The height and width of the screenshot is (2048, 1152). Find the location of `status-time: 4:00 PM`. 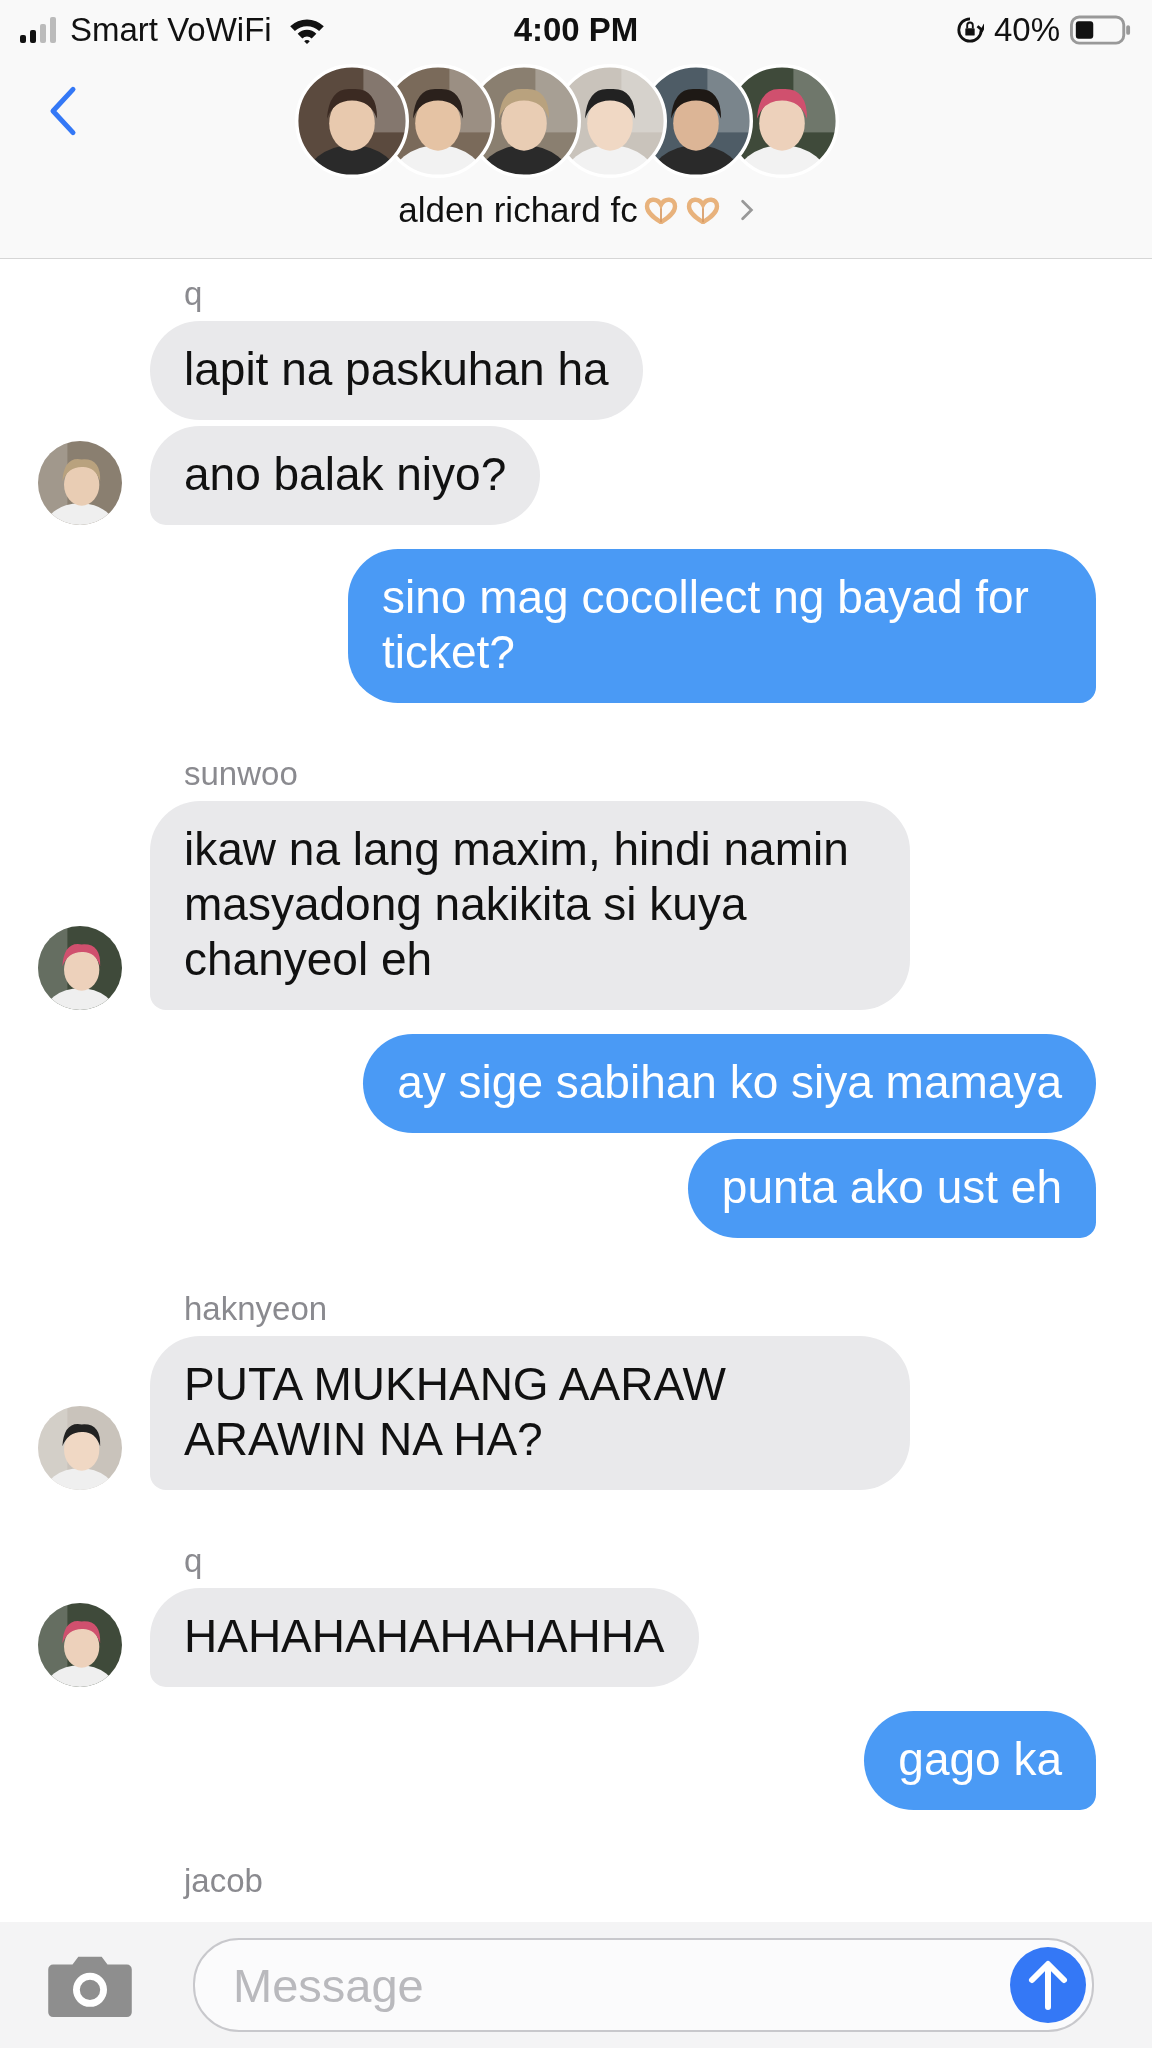

status-time: 4:00 PM is located at coordinates (576, 30).